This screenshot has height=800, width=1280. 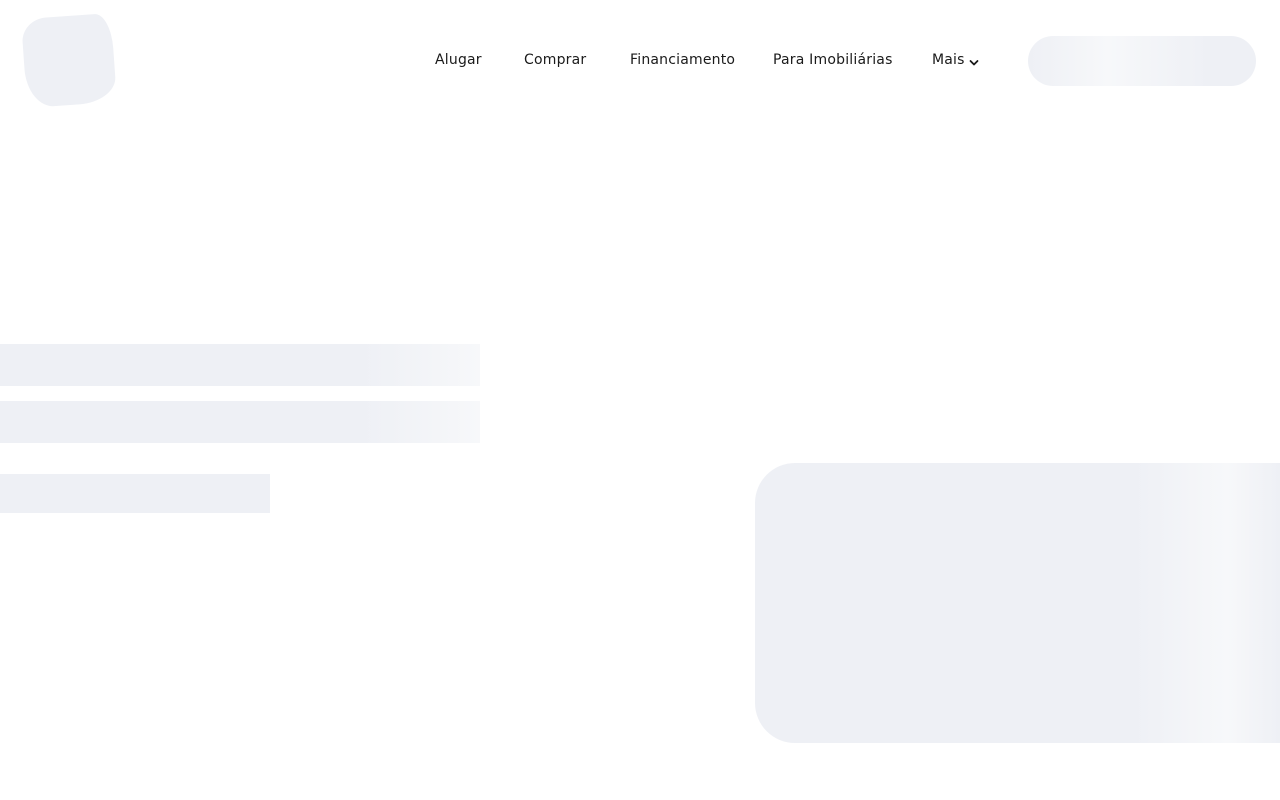 What do you see at coordinates (69, 60) in the screenshot?
I see `logo-placeholder` at bounding box center [69, 60].